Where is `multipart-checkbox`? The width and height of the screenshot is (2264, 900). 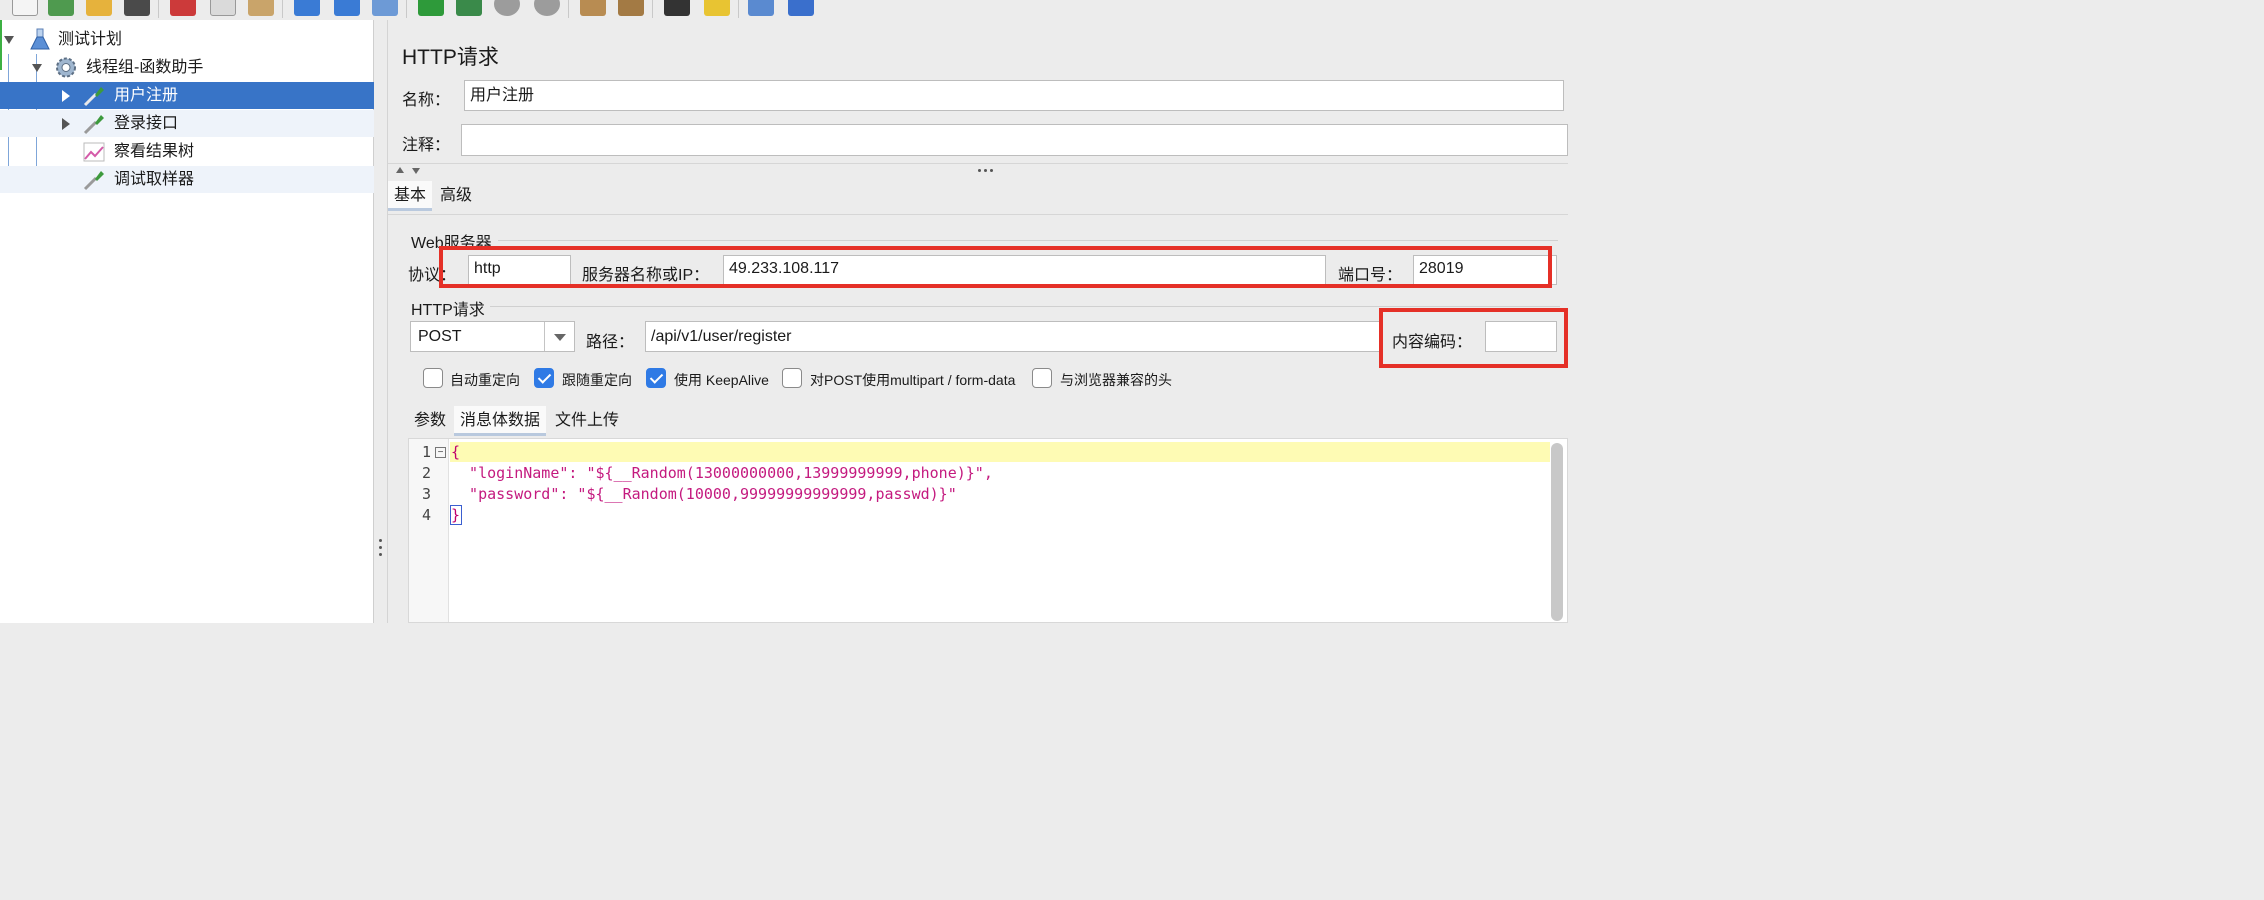 multipart-checkbox is located at coordinates (792, 378).